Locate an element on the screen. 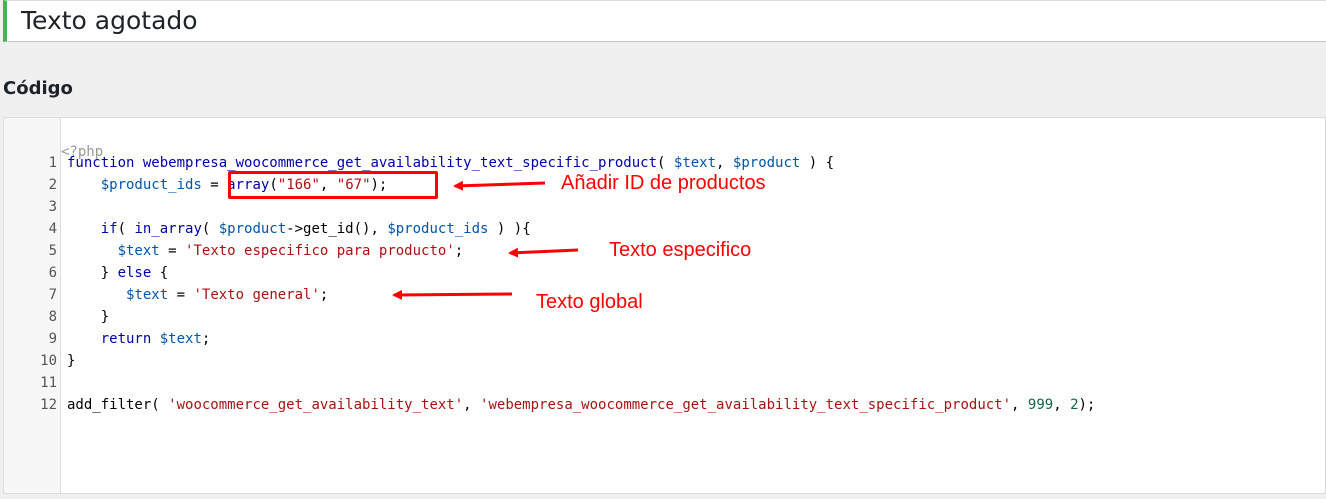 This screenshot has width=1326, height=499. annotation-global-text: Texto global is located at coordinates (589, 302).